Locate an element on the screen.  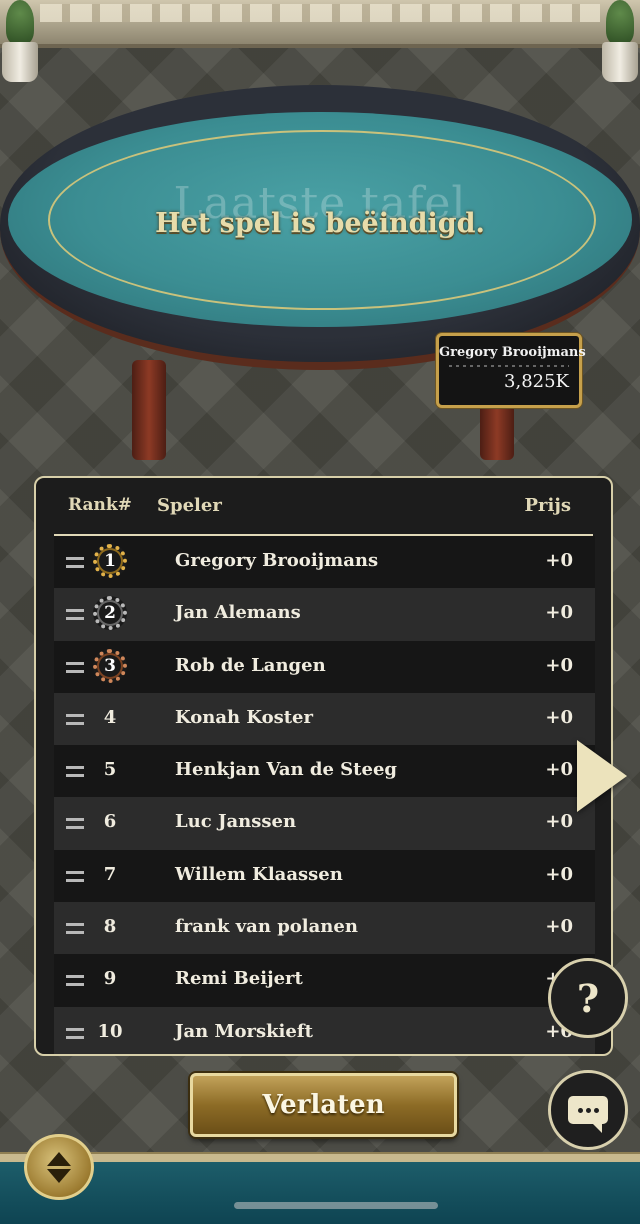
table-leg is located at coordinates (149, 410).